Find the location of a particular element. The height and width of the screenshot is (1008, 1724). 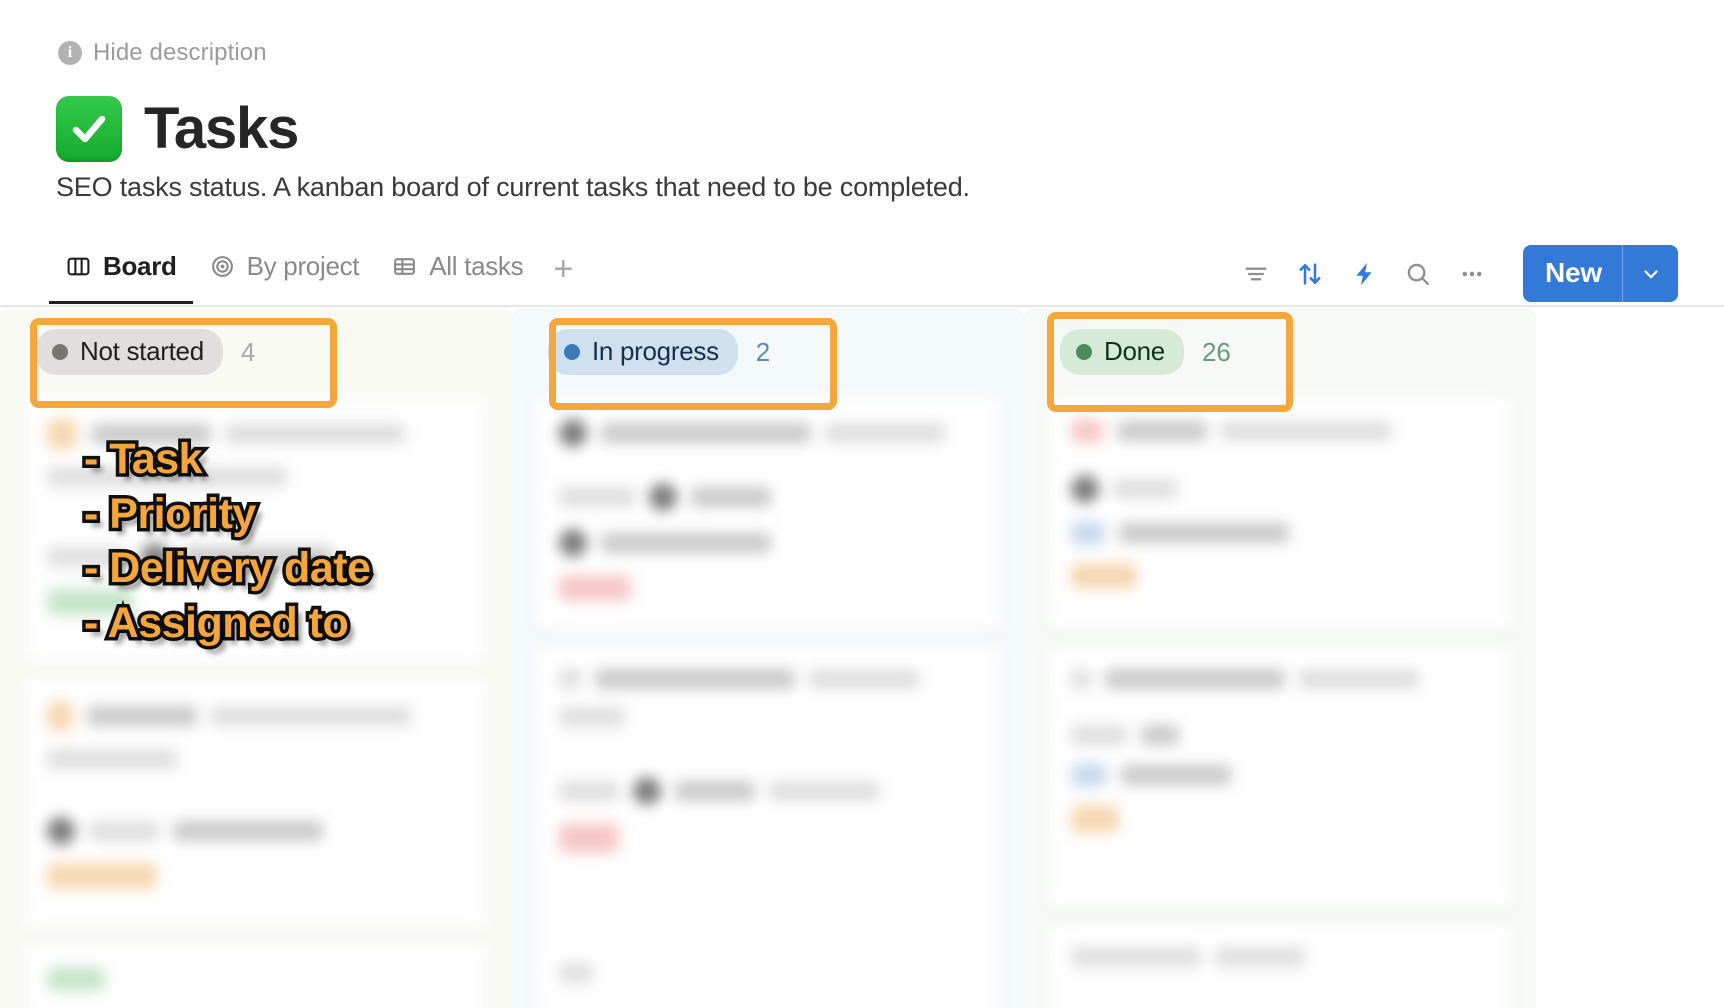

status-badge-not-started: Not started is located at coordinates (129, 352).